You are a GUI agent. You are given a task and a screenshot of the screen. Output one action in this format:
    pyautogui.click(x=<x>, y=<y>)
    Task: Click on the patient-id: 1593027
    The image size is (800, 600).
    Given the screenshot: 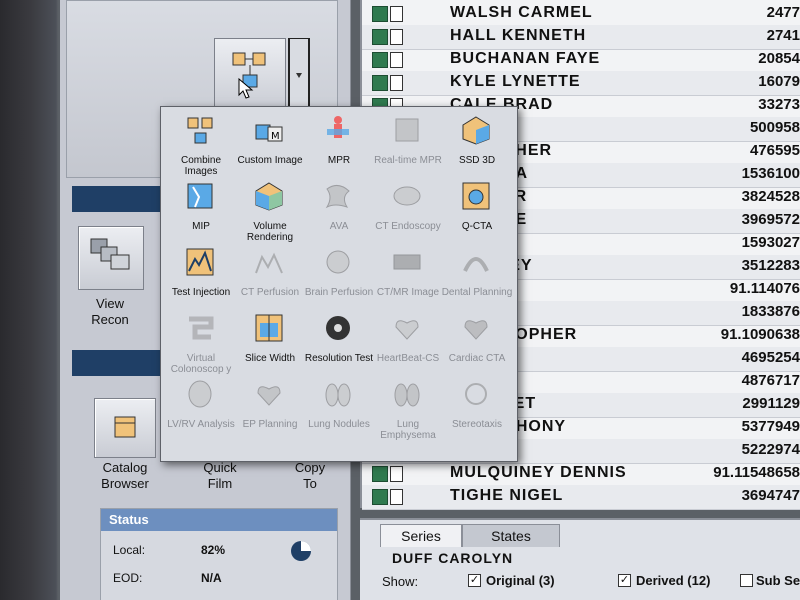 What is the action you would take?
    pyautogui.click(x=770, y=242)
    